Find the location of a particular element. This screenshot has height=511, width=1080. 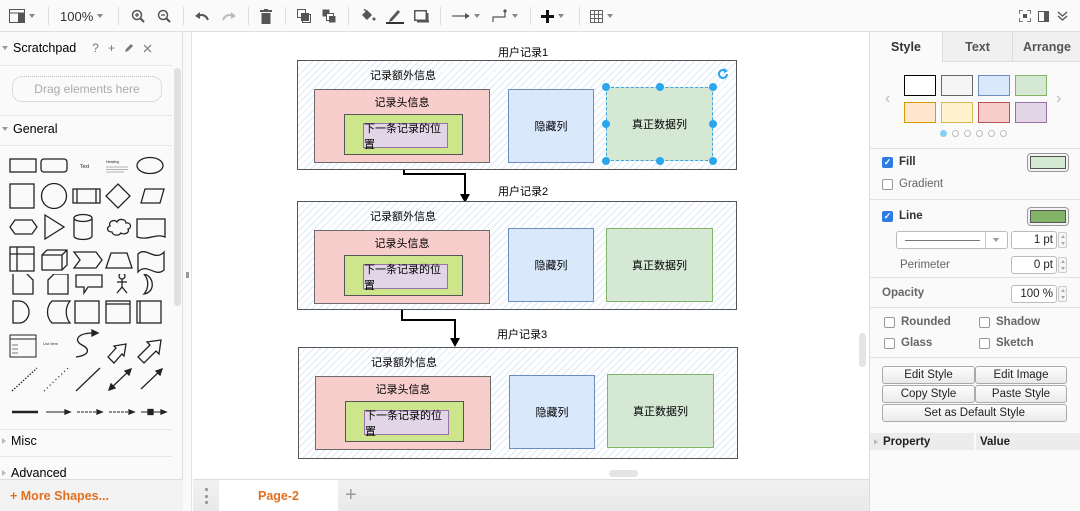

add-page-button: + is located at coordinates (351, 495).